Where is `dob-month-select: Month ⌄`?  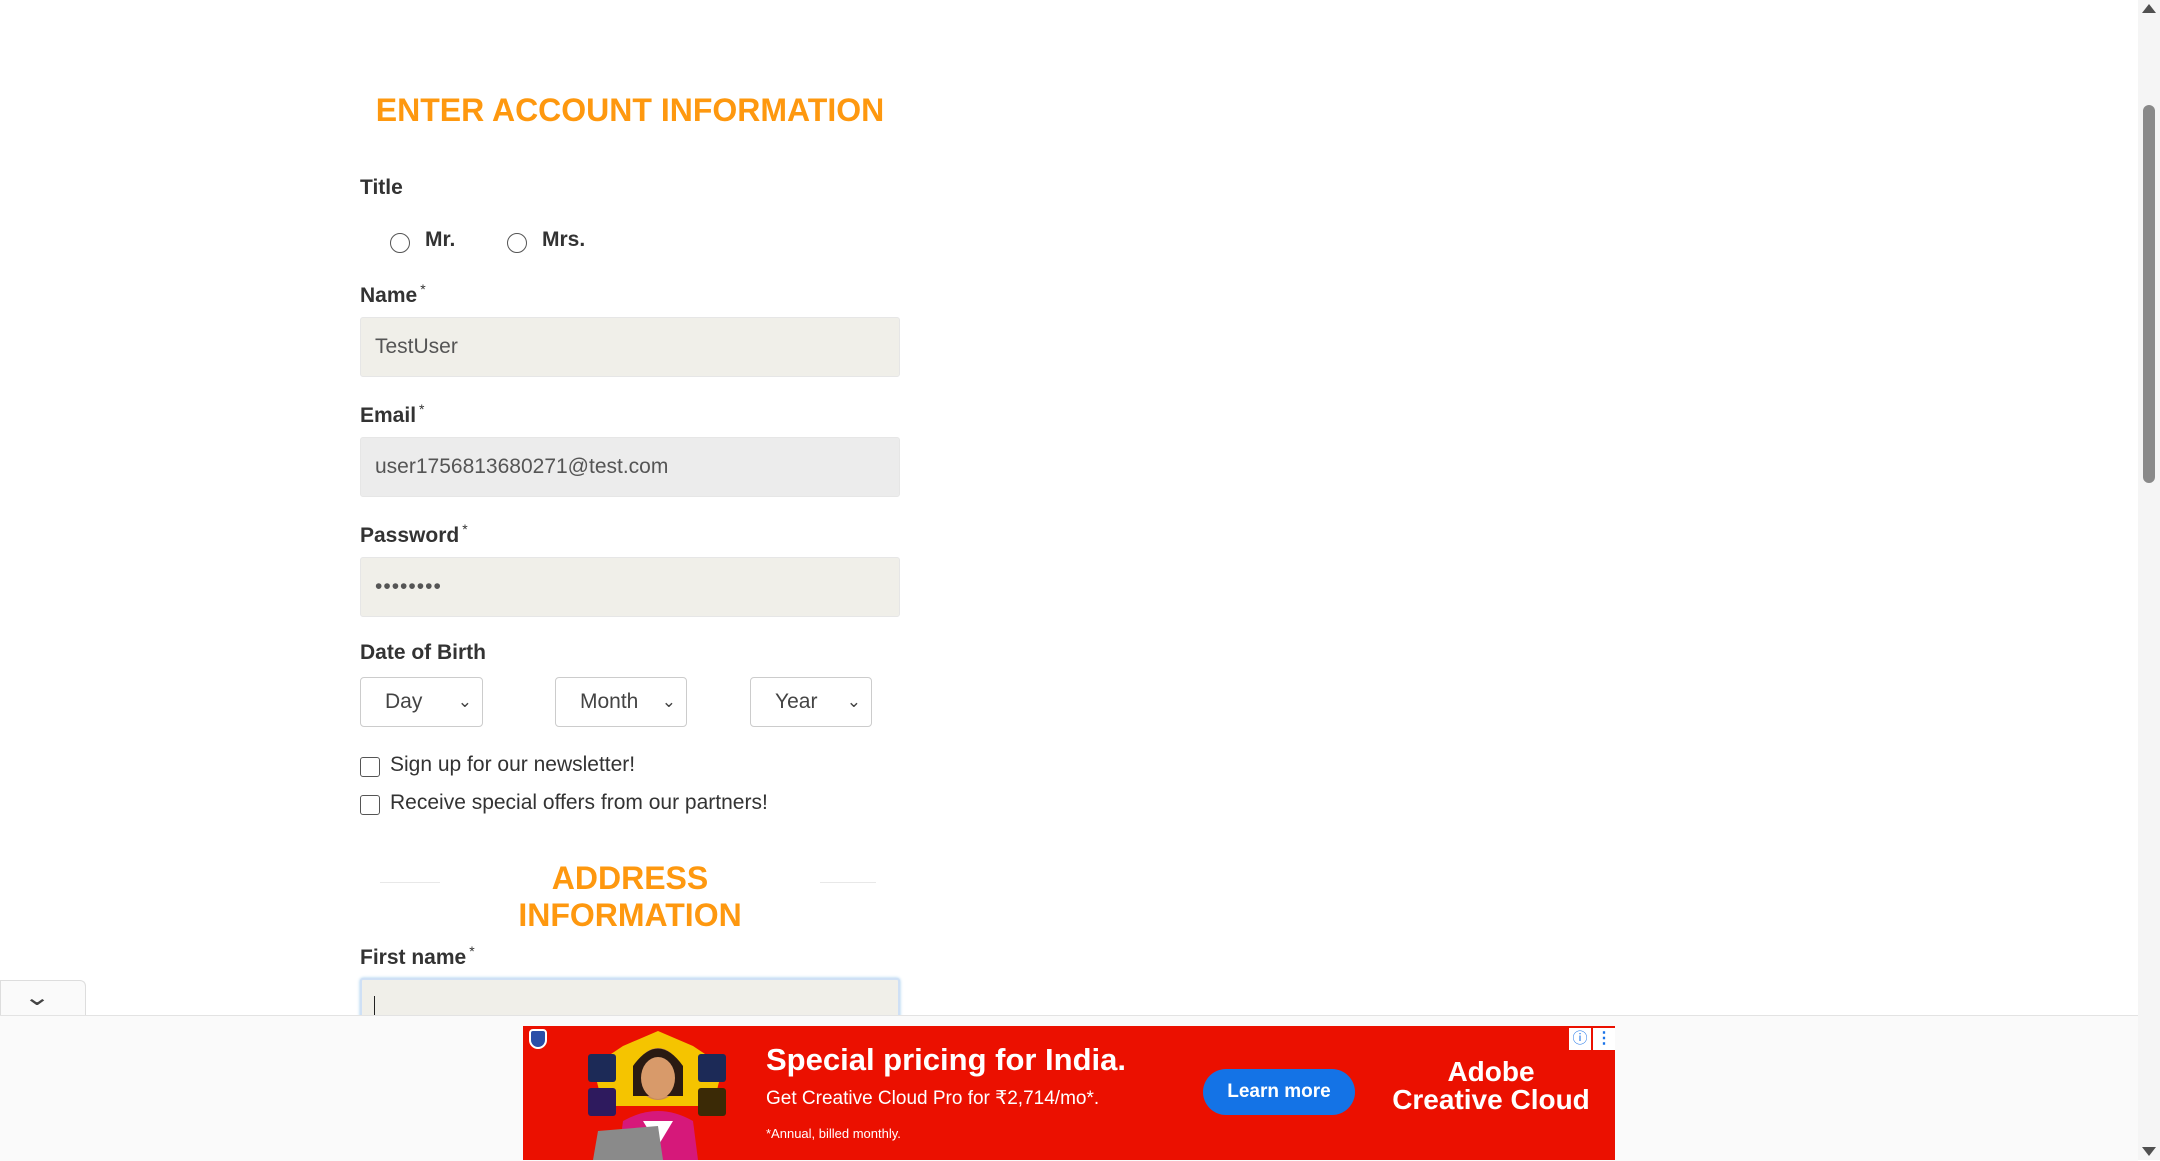 dob-month-select: Month ⌄ is located at coordinates (621, 702).